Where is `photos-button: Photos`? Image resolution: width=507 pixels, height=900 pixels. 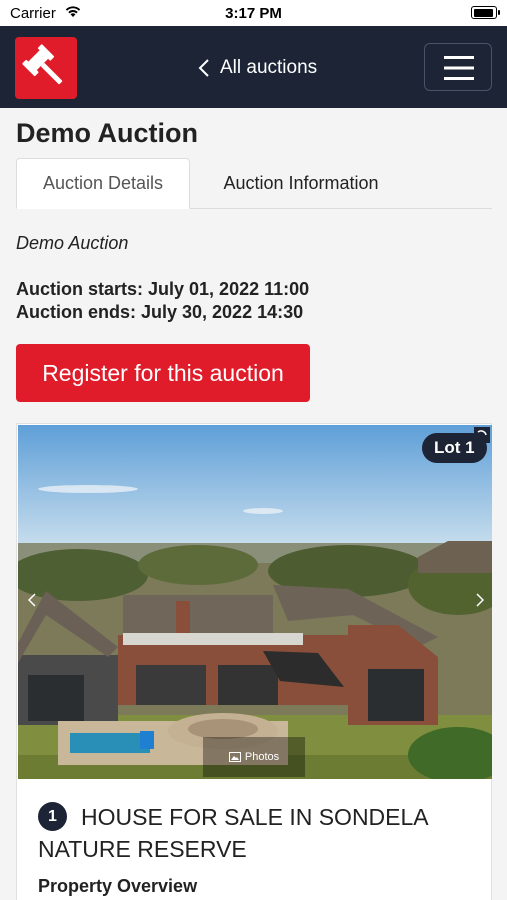
photos-button: Photos is located at coordinates (254, 757).